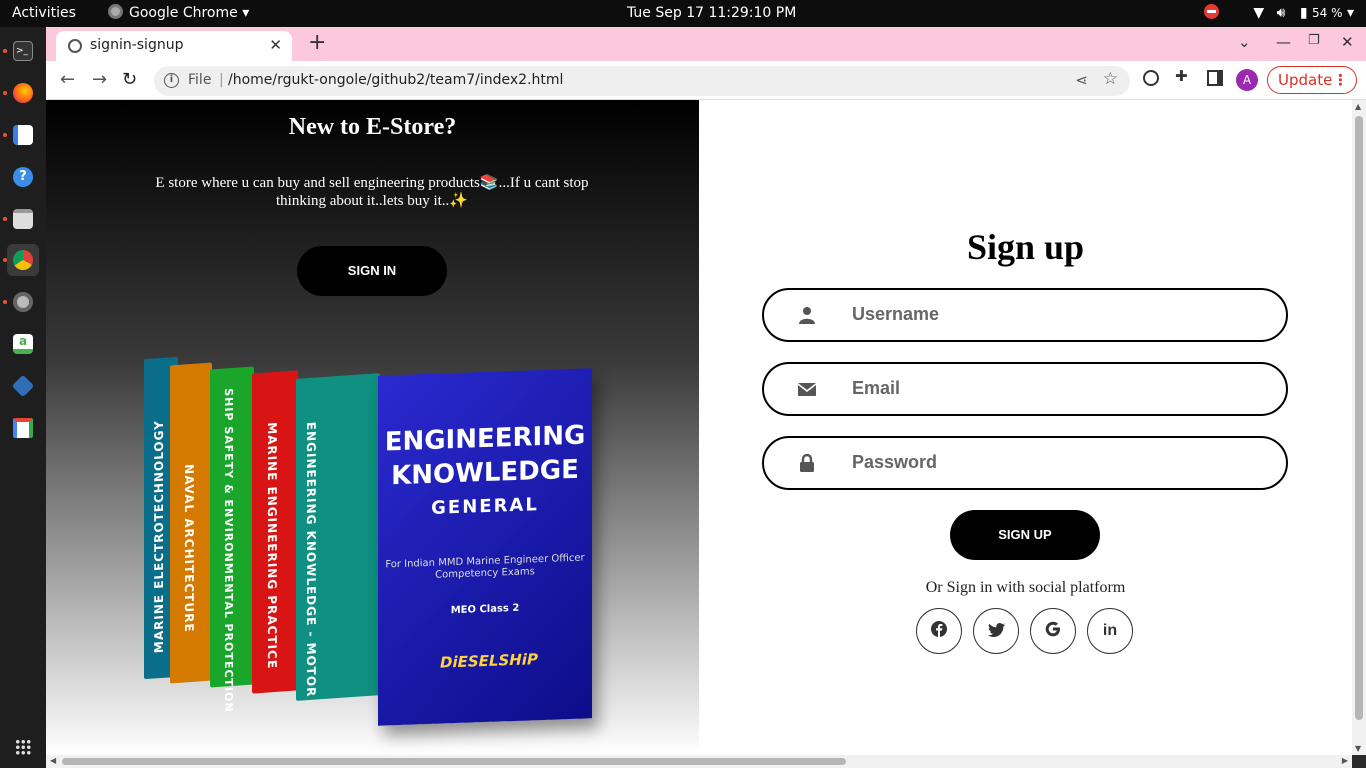 The height and width of the screenshot is (768, 1366). What do you see at coordinates (372, 127) in the screenshot?
I see `promo-title: New to E-Store?` at bounding box center [372, 127].